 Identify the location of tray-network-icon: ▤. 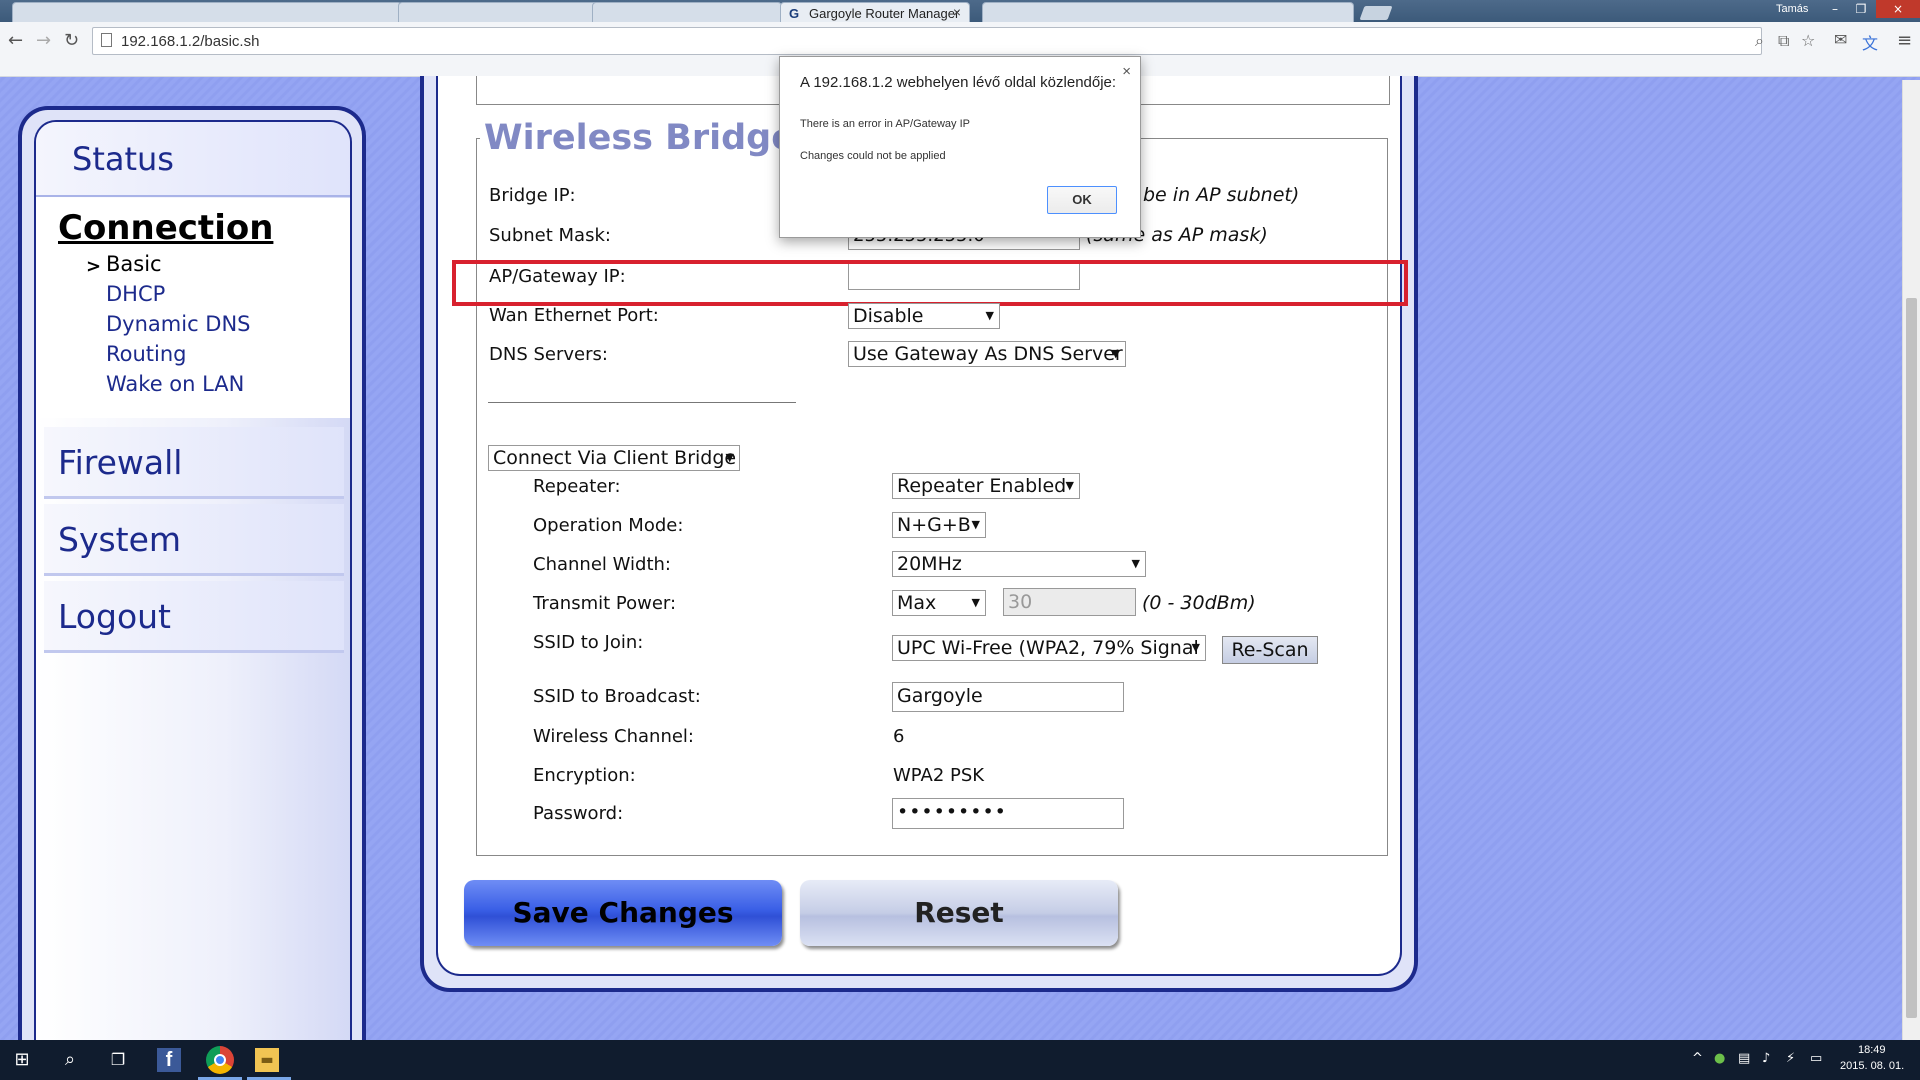
(1744, 1058).